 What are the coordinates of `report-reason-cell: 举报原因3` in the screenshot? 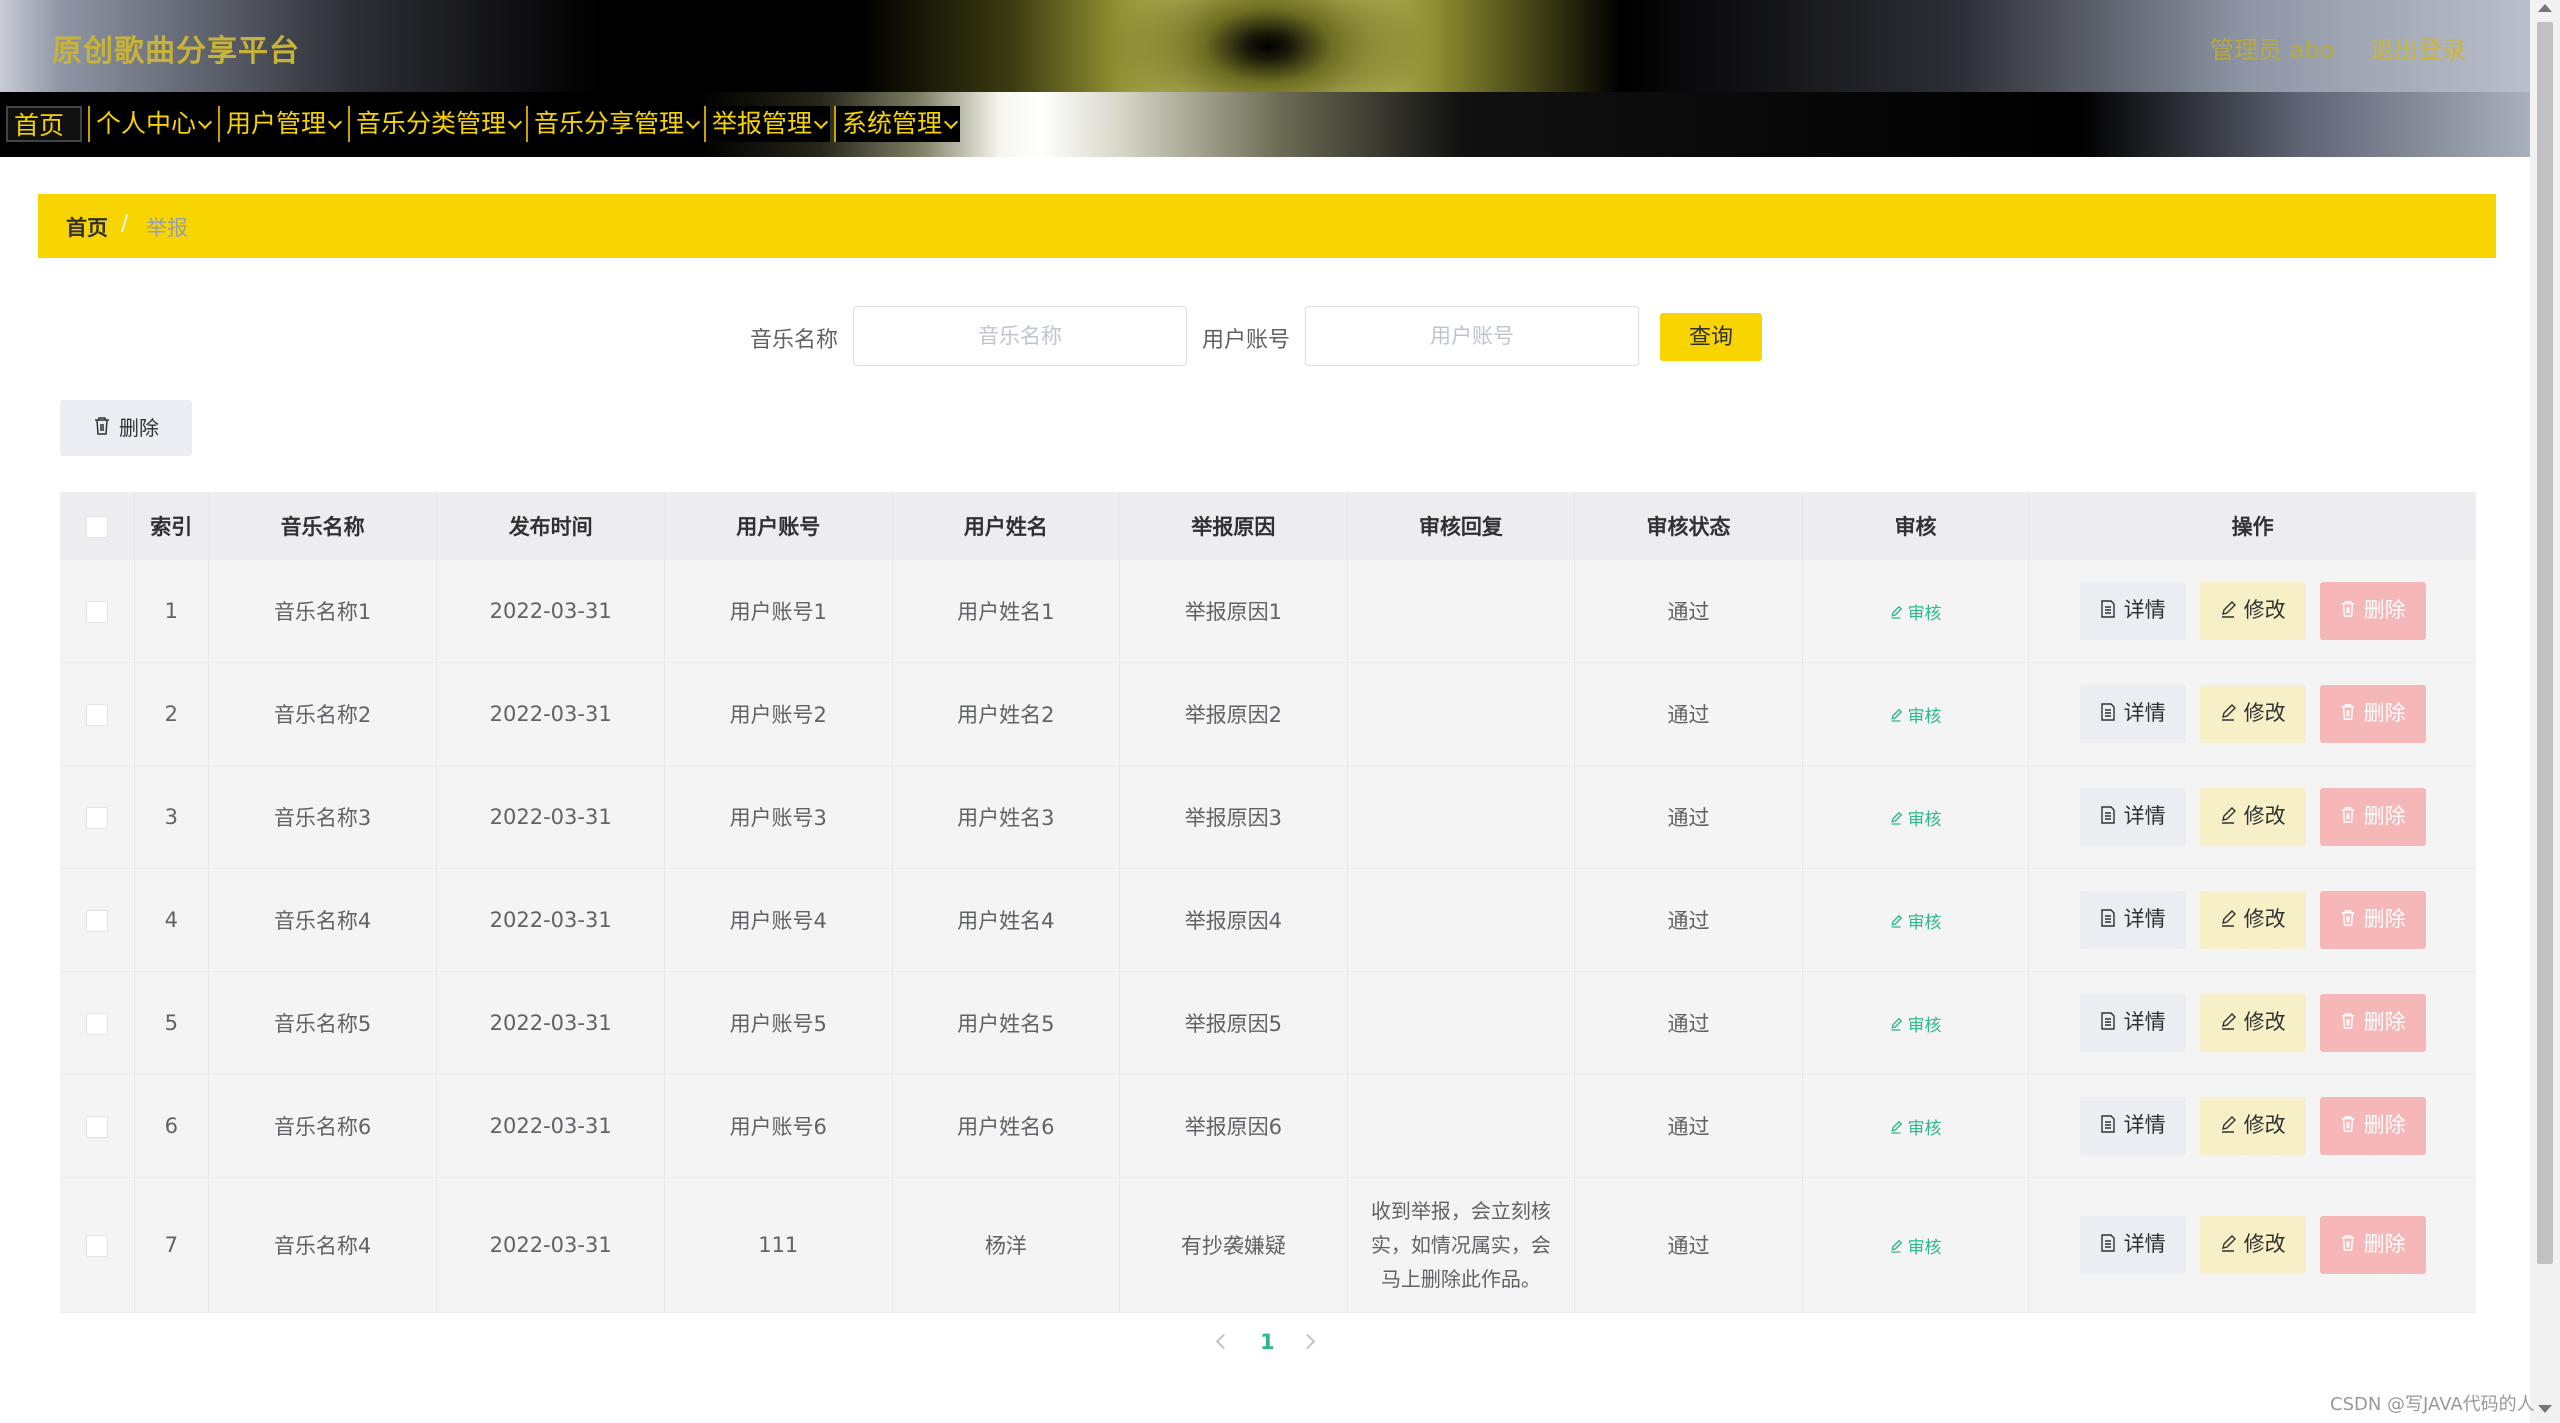 It's located at (1233, 817).